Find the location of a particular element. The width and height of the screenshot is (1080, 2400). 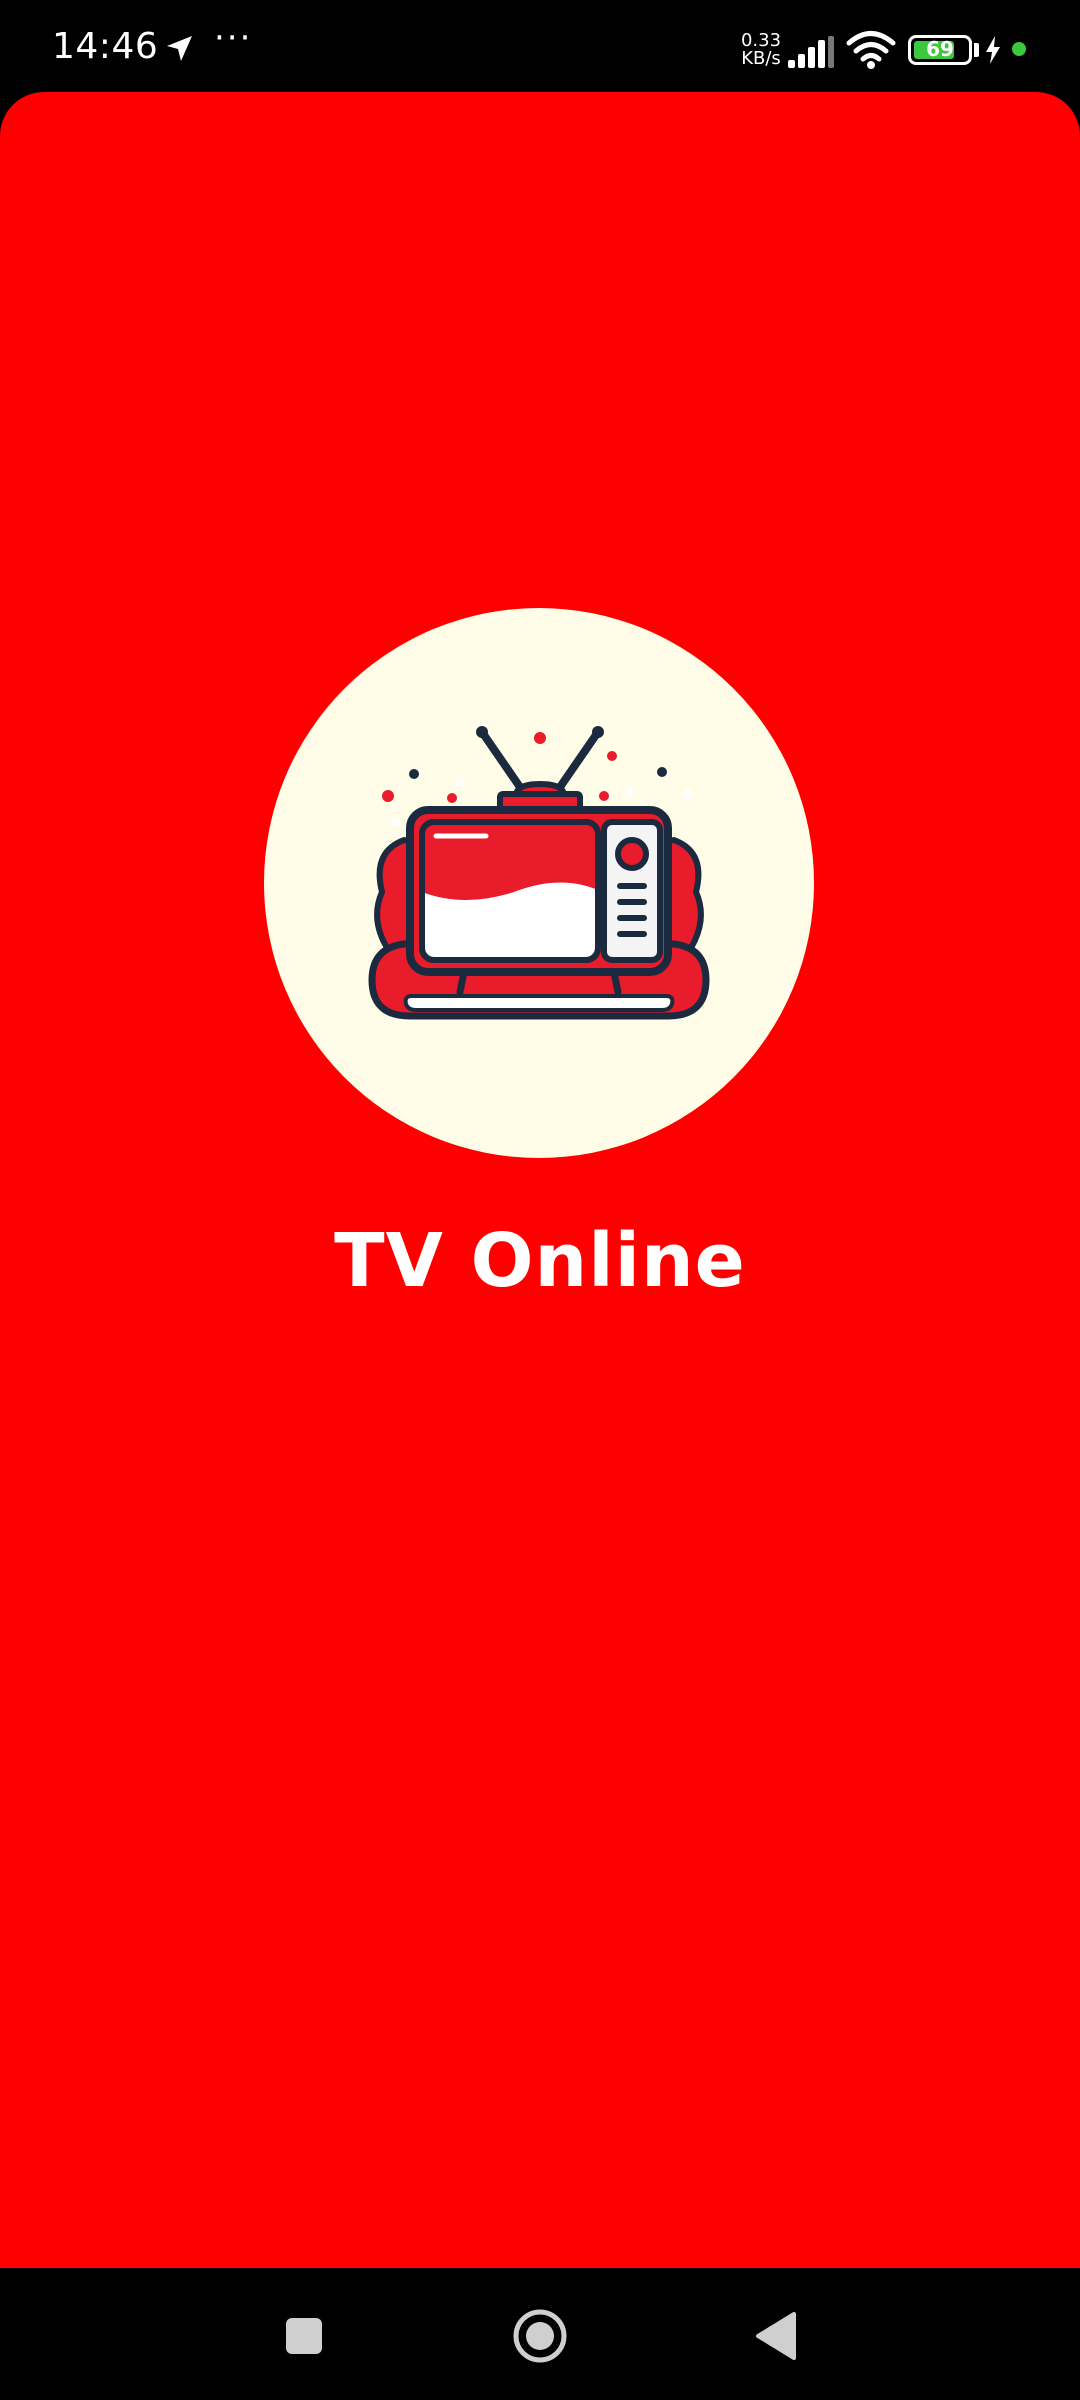

recents-button is located at coordinates (304, 2336).